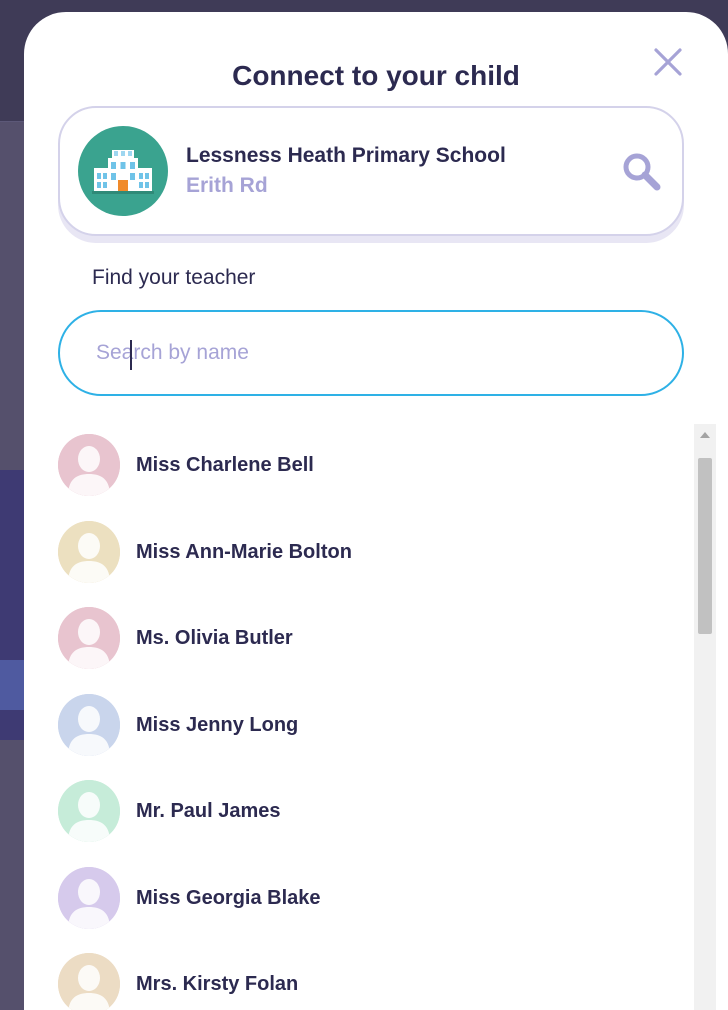 Image resolution: width=728 pixels, height=1010 pixels. I want to click on school-building-icon, so click(123, 172).